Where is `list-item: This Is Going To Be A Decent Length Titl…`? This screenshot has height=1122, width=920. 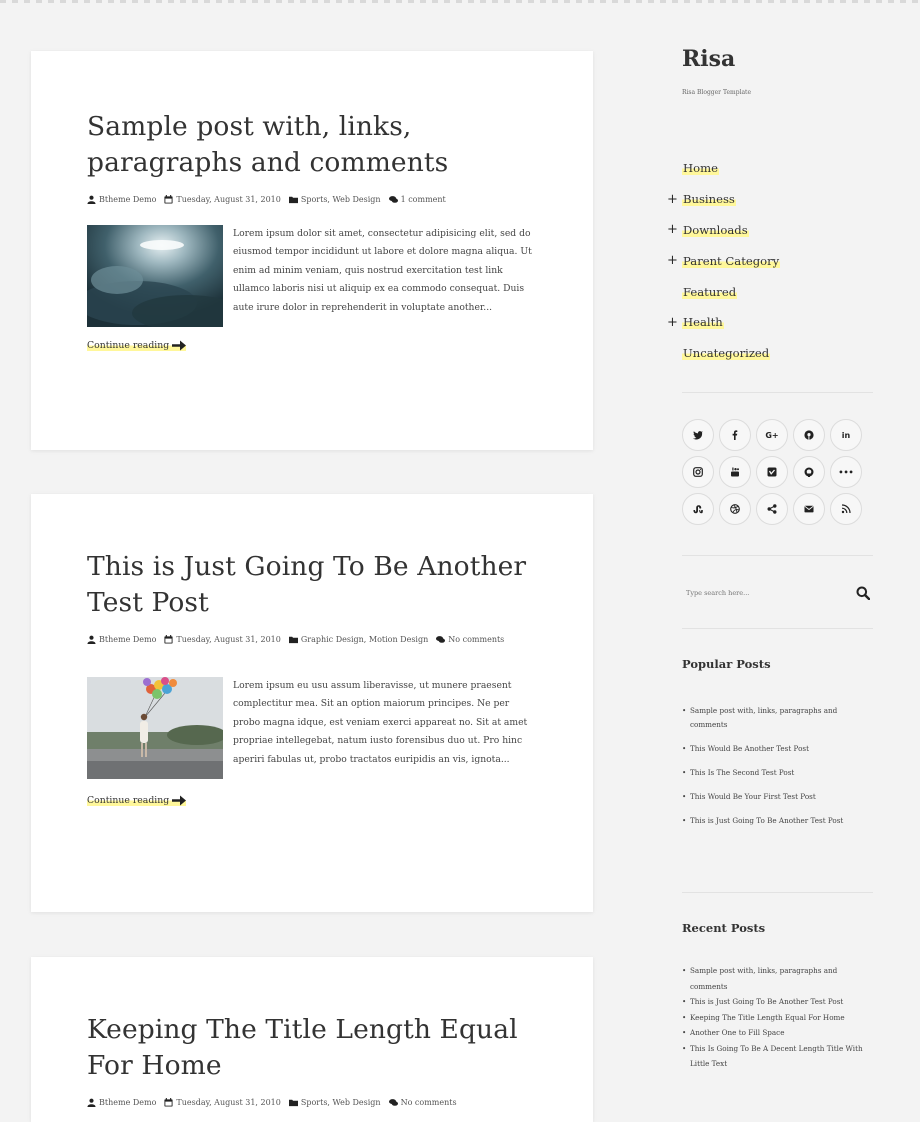 list-item: This Is Going To Be A Decent Length Titl… is located at coordinates (778, 1056).